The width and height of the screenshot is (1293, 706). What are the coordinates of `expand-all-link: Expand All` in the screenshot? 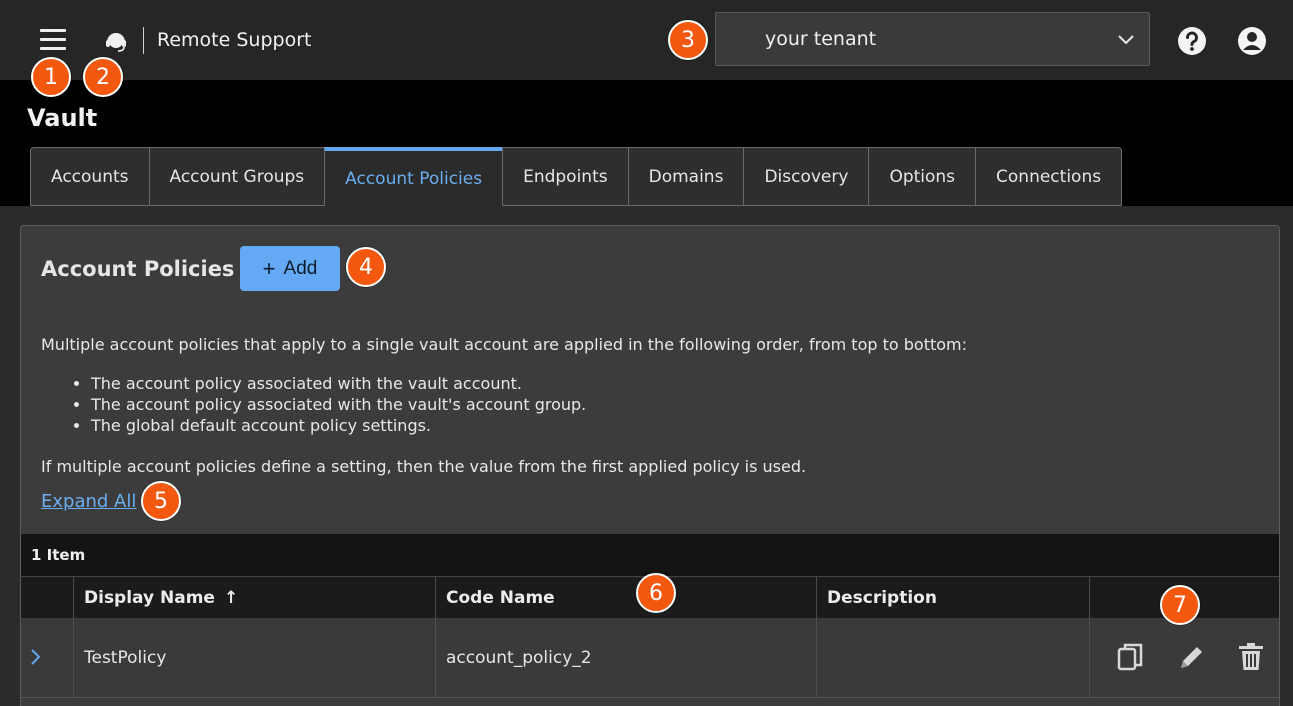 It's located at (88, 501).